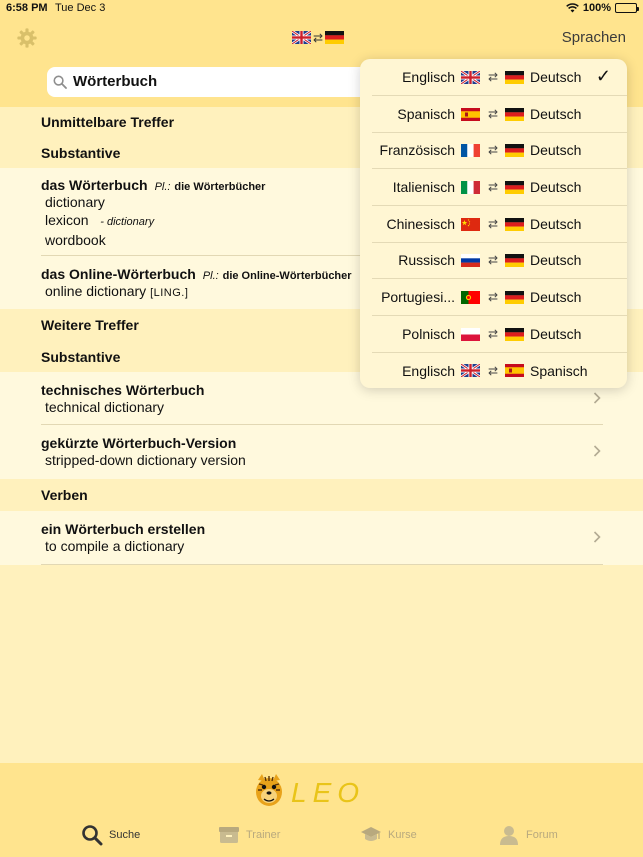 This screenshot has width=643, height=857. Describe the element at coordinates (371, 834) in the screenshot. I see `graduation-cap-icon` at that location.